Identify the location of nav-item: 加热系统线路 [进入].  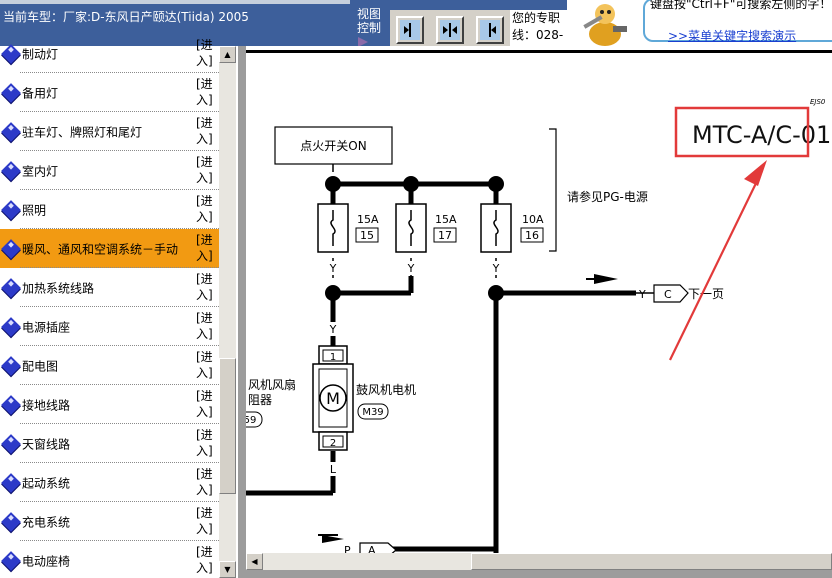
(109, 287).